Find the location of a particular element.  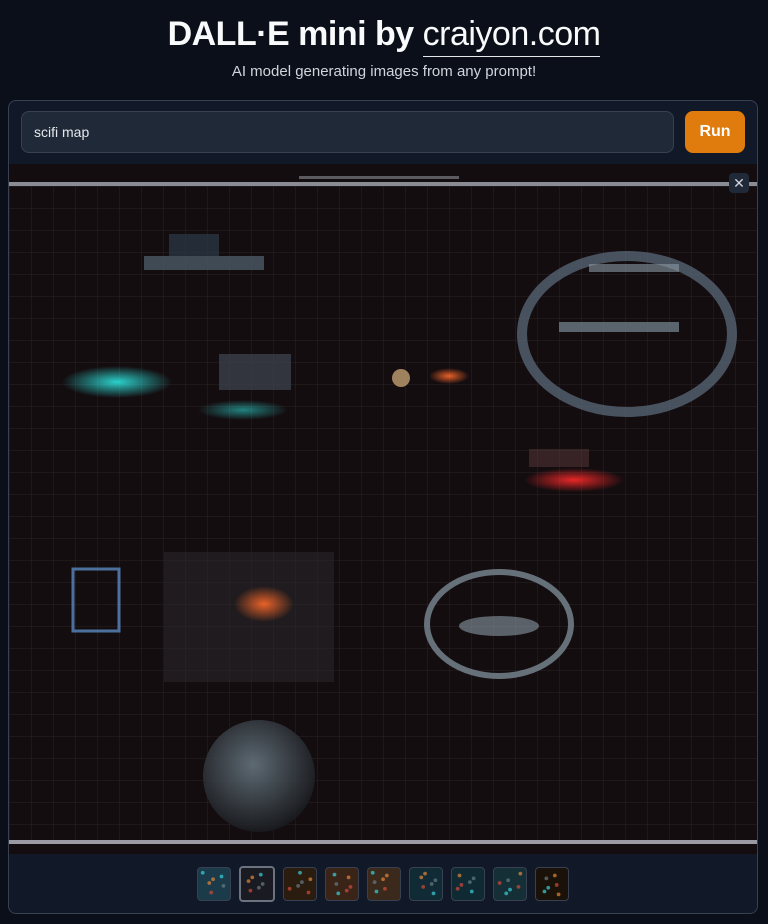

page-title: DALL·E mini by craiyon.com is located at coordinates (384, 34).